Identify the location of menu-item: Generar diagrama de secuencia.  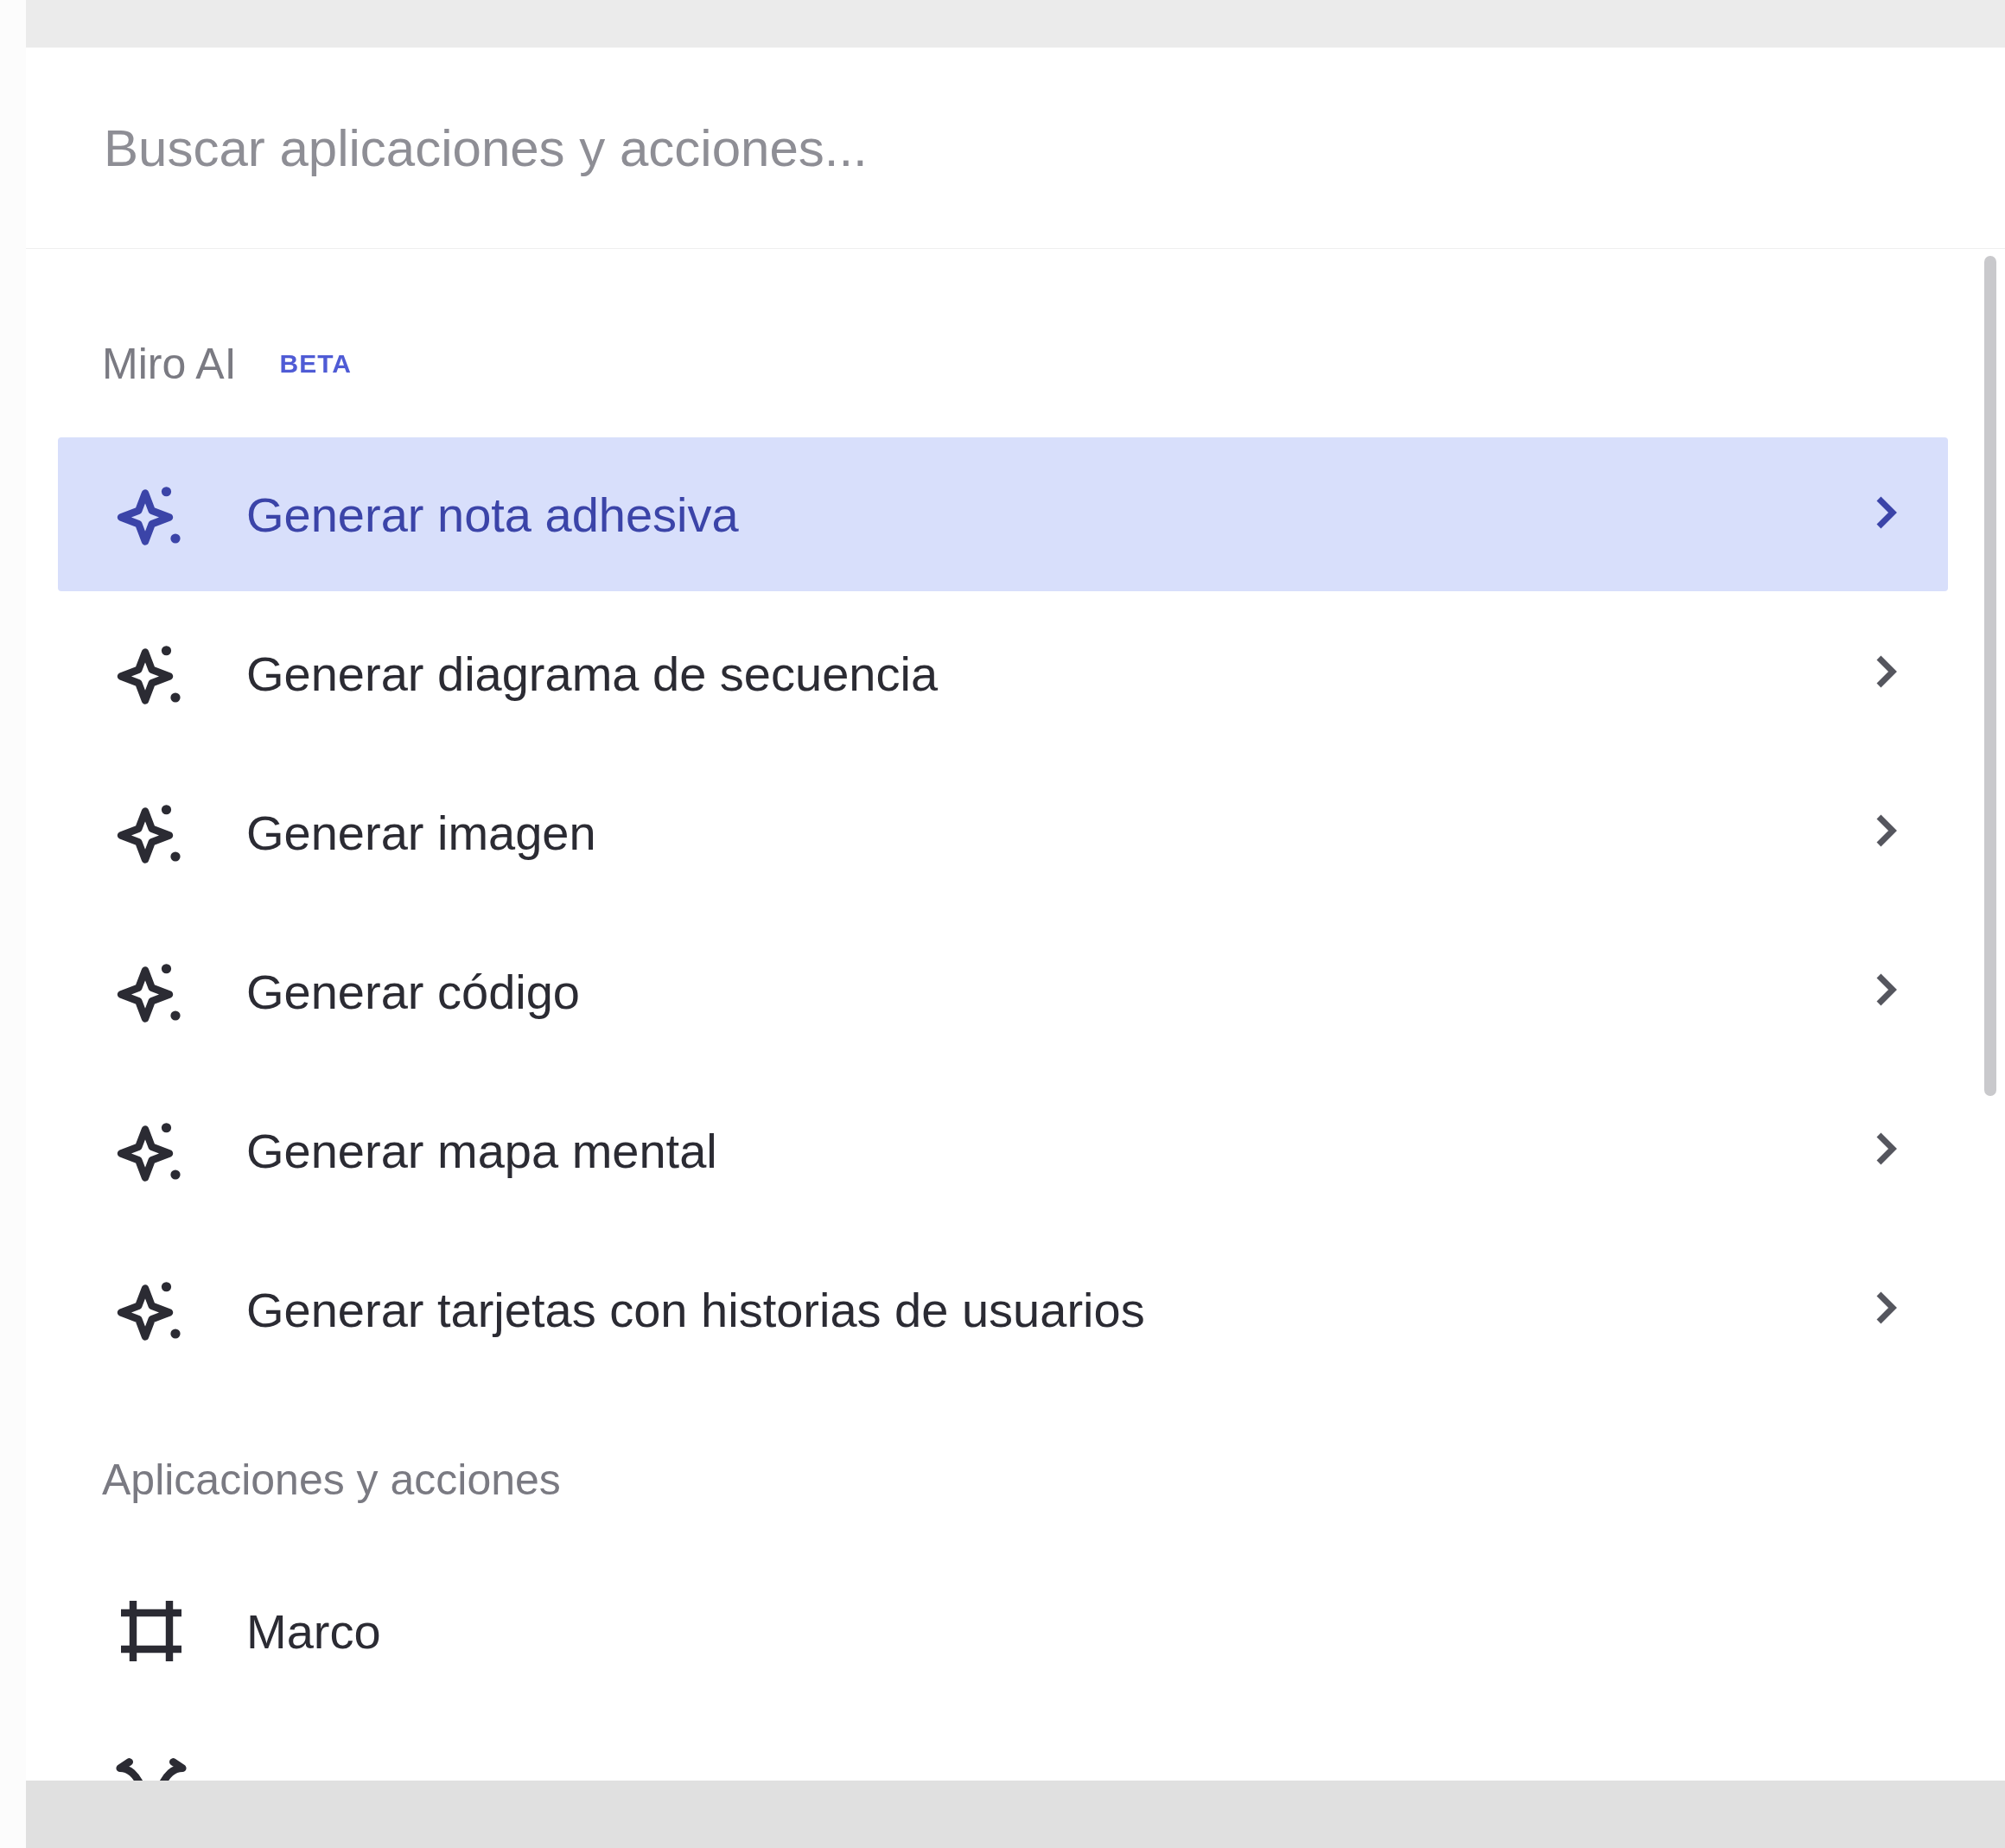
(1003, 673).